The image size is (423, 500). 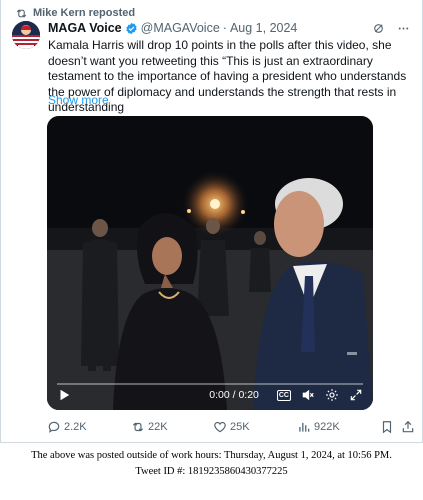 I want to click on mute-icon, so click(x=308, y=395).